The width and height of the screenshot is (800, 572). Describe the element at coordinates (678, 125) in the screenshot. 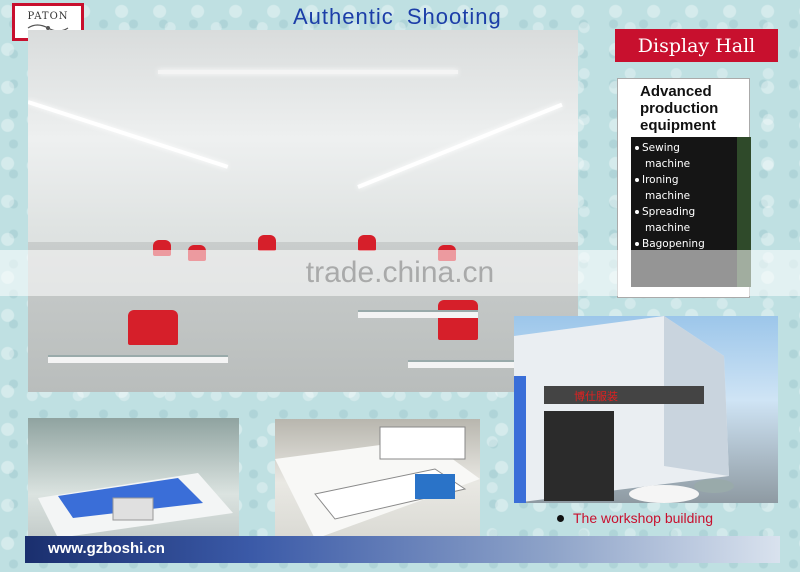

I see `equipment-heading-line-3: equipment` at that location.